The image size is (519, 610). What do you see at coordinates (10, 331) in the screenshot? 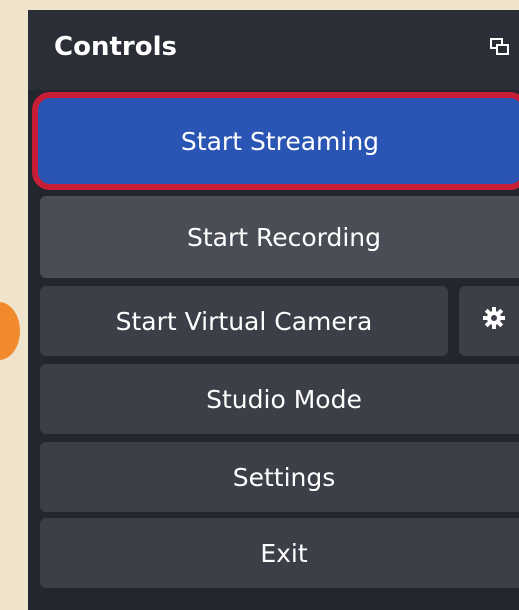
I see `annotation-marker` at bounding box center [10, 331].